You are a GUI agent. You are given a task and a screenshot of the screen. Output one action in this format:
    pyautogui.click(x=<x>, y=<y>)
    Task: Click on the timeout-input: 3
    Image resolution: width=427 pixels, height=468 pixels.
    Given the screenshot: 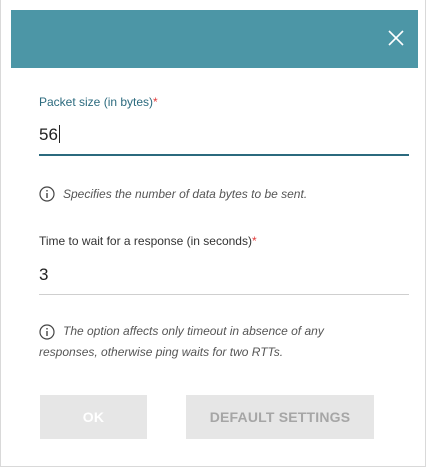 What is the action you would take?
    pyautogui.click(x=43, y=275)
    